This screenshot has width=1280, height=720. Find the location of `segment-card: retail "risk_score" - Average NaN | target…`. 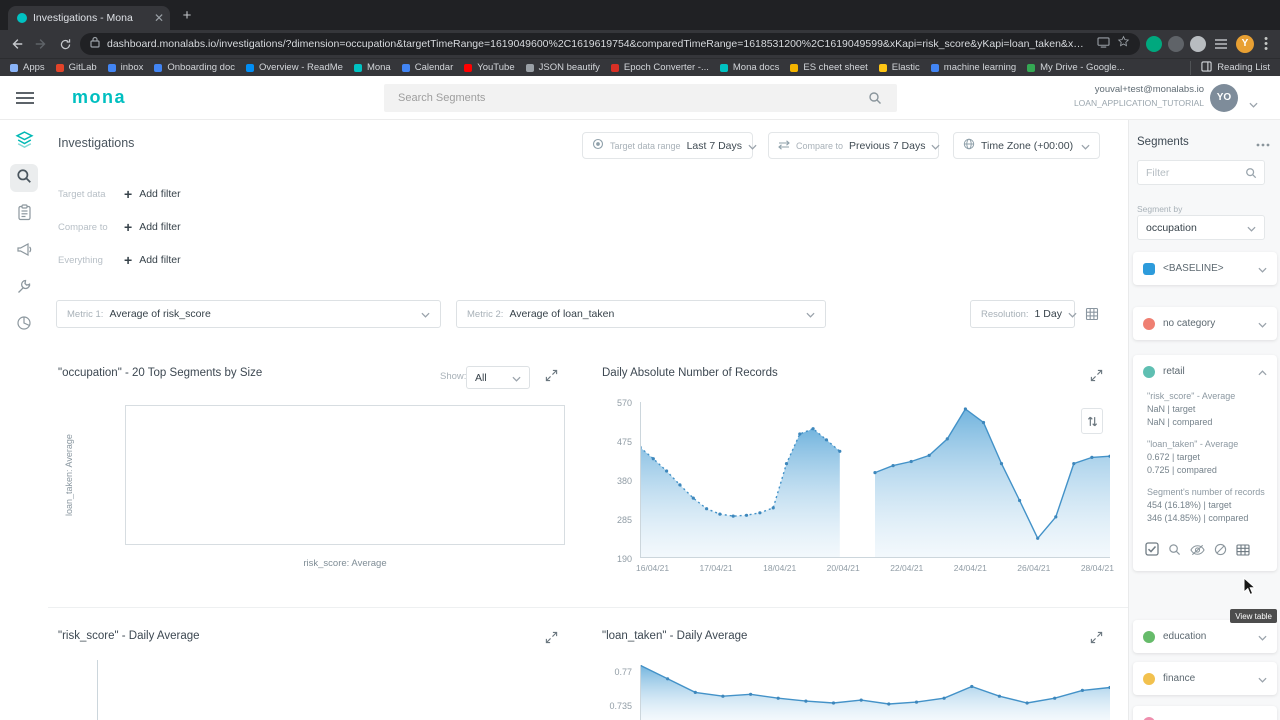

segment-card: retail "risk_score" - Average NaN | target… is located at coordinates (1205, 463).